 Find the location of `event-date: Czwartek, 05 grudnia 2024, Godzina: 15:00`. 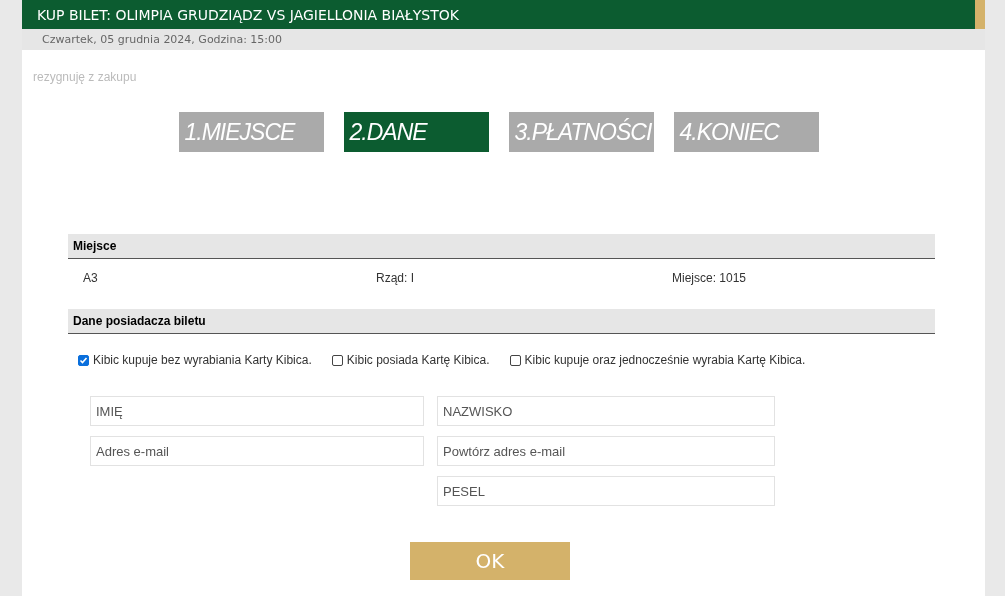

event-date: Czwartek, 05 grudnia 2024, Godzina: 15:00 is located at coordinates (503, 39).